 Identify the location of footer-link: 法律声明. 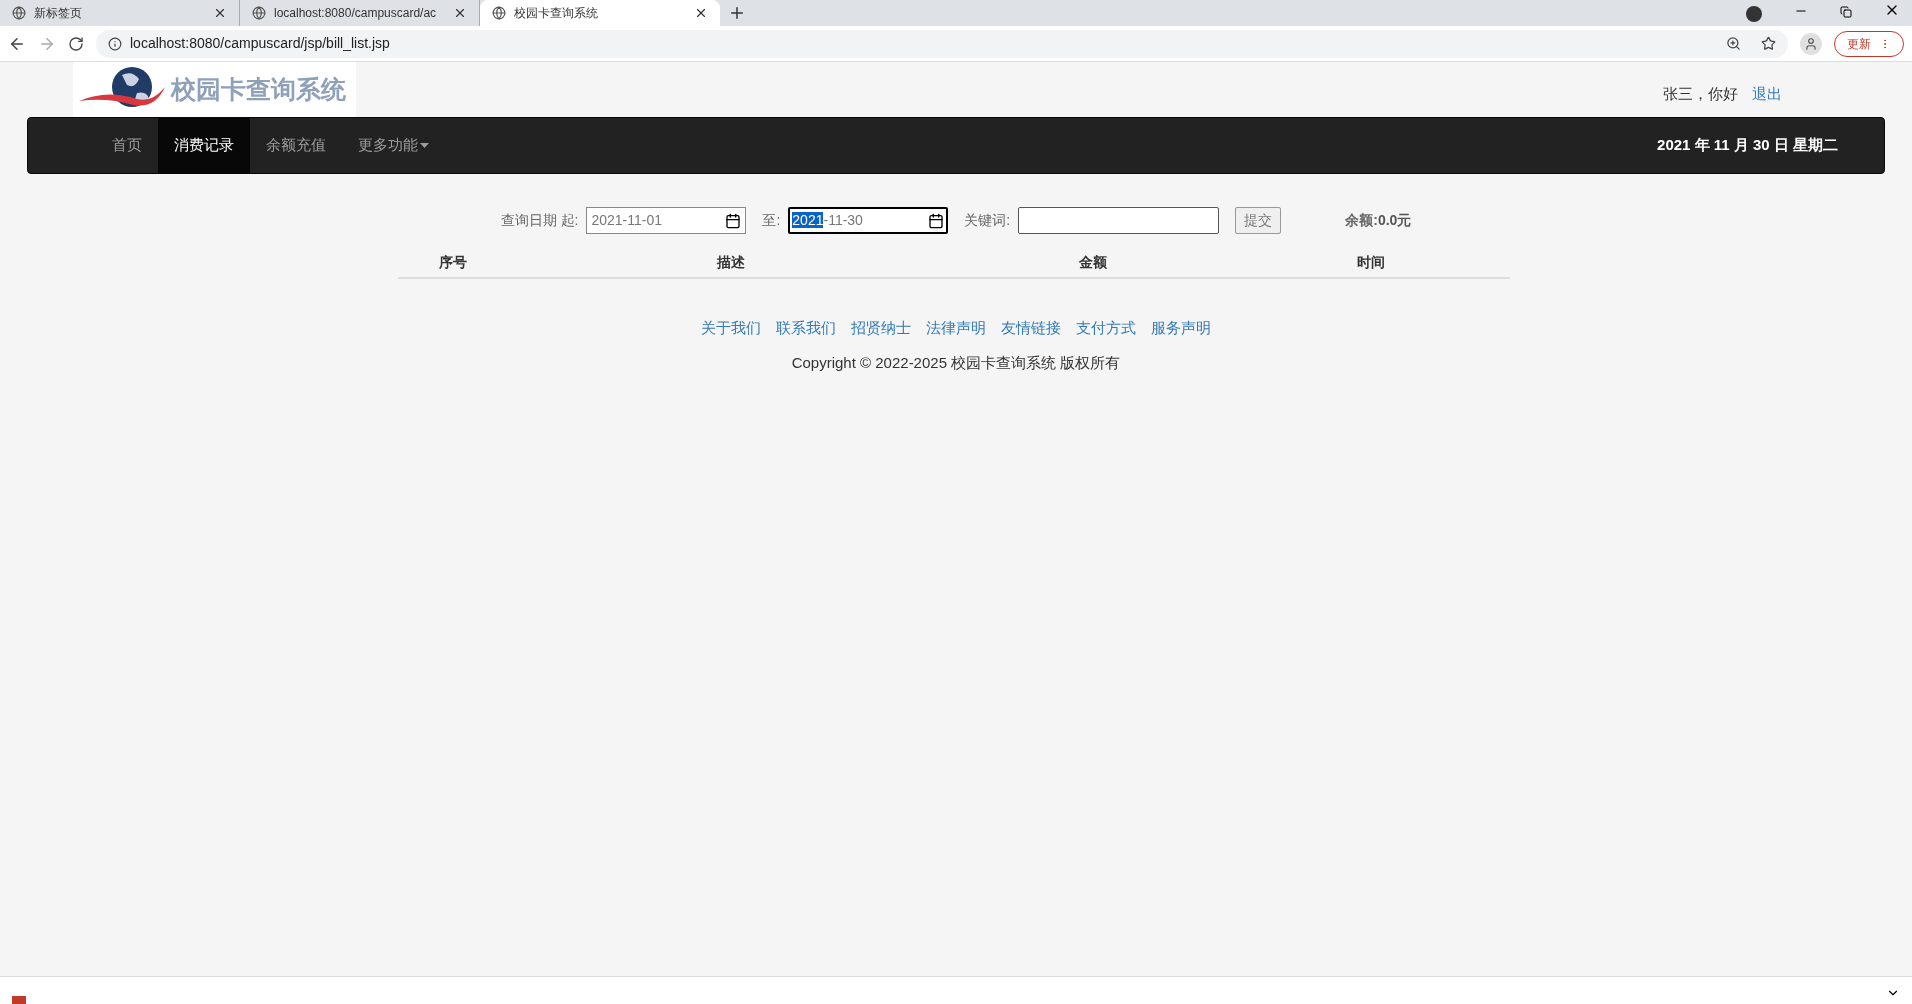
(956, 328).